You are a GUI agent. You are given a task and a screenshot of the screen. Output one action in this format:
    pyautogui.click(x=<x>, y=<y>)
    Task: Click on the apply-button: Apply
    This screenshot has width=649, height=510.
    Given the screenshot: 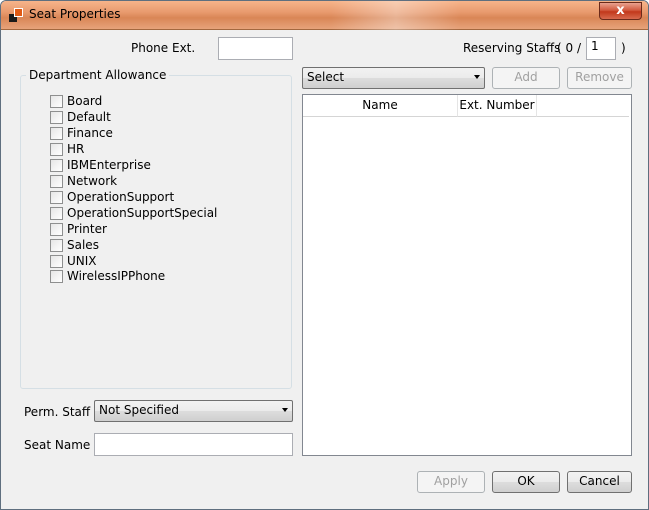 What is the action you would take?
    pyautogui.click(x=451, y=482)
    